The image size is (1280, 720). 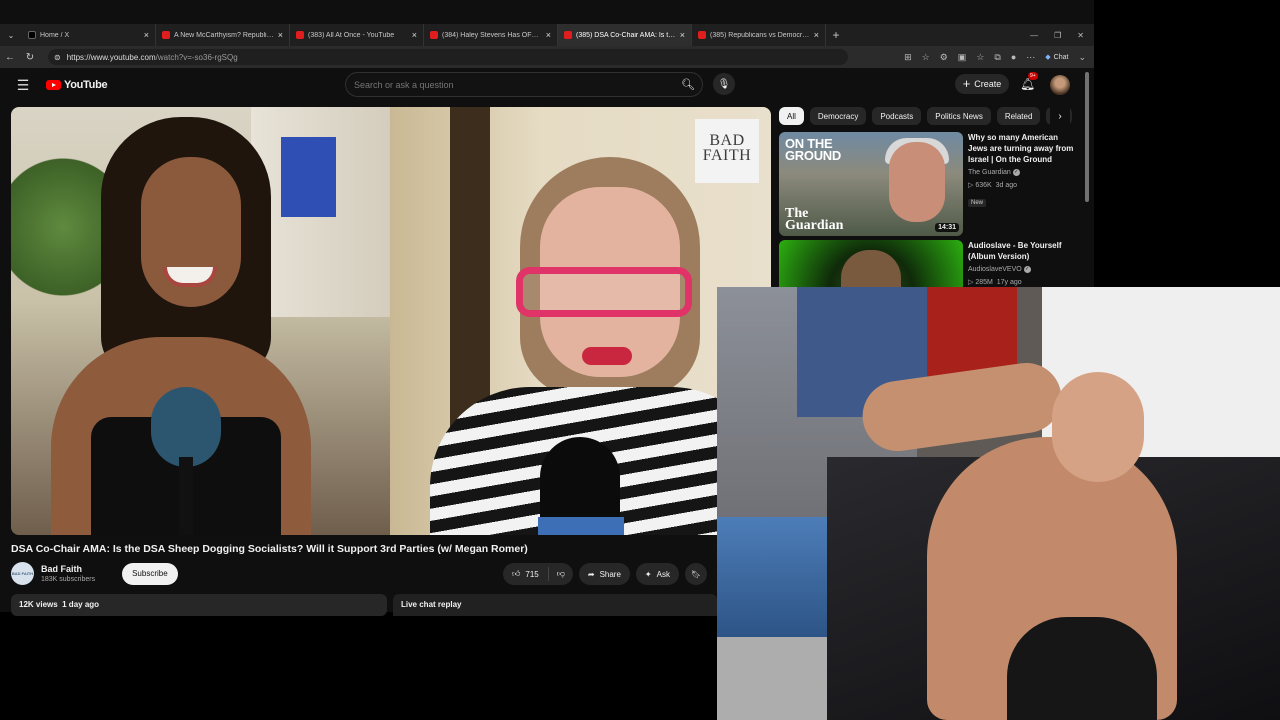 What do you see at coordinates (1030, 57) in the screenshot?
I see `more-options-icon: ⋯` at bounding box center [1030, 57].